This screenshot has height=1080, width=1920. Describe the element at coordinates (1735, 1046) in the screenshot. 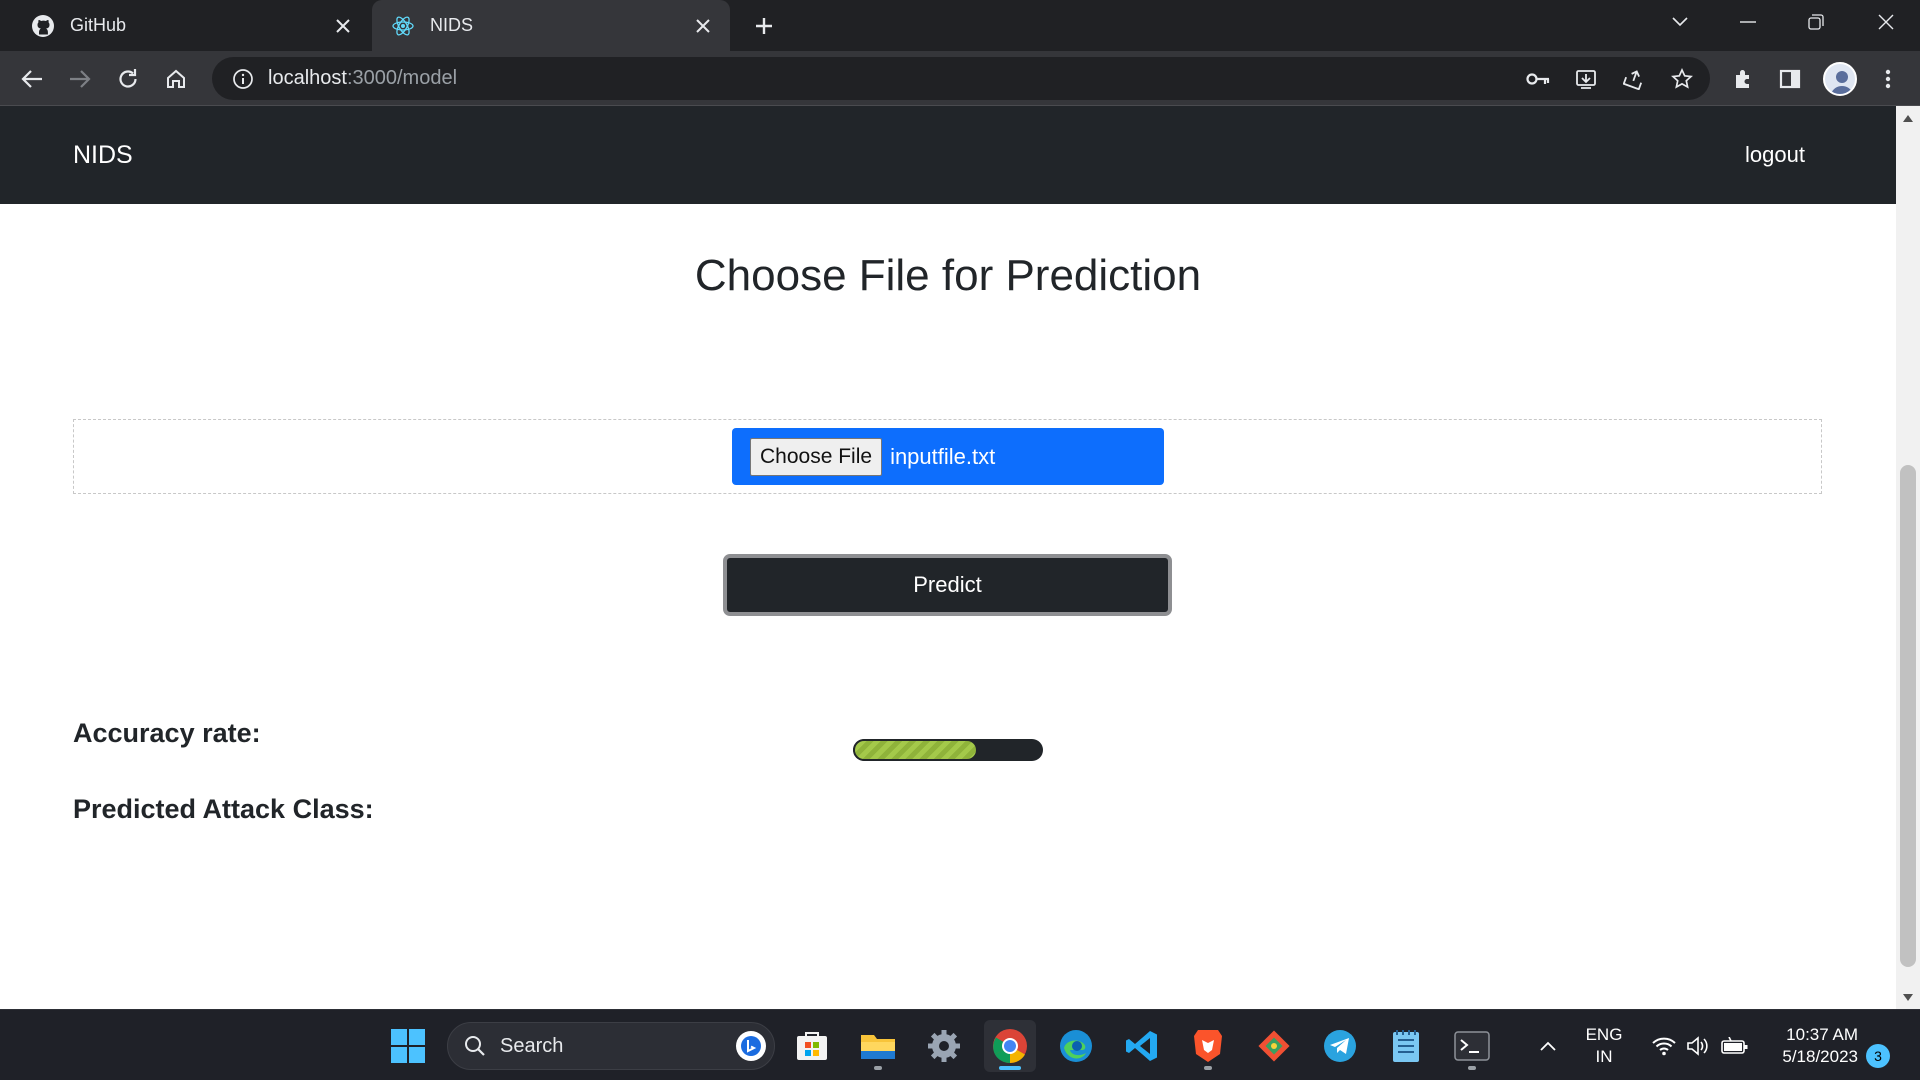

I see `battery-icon` at that location.